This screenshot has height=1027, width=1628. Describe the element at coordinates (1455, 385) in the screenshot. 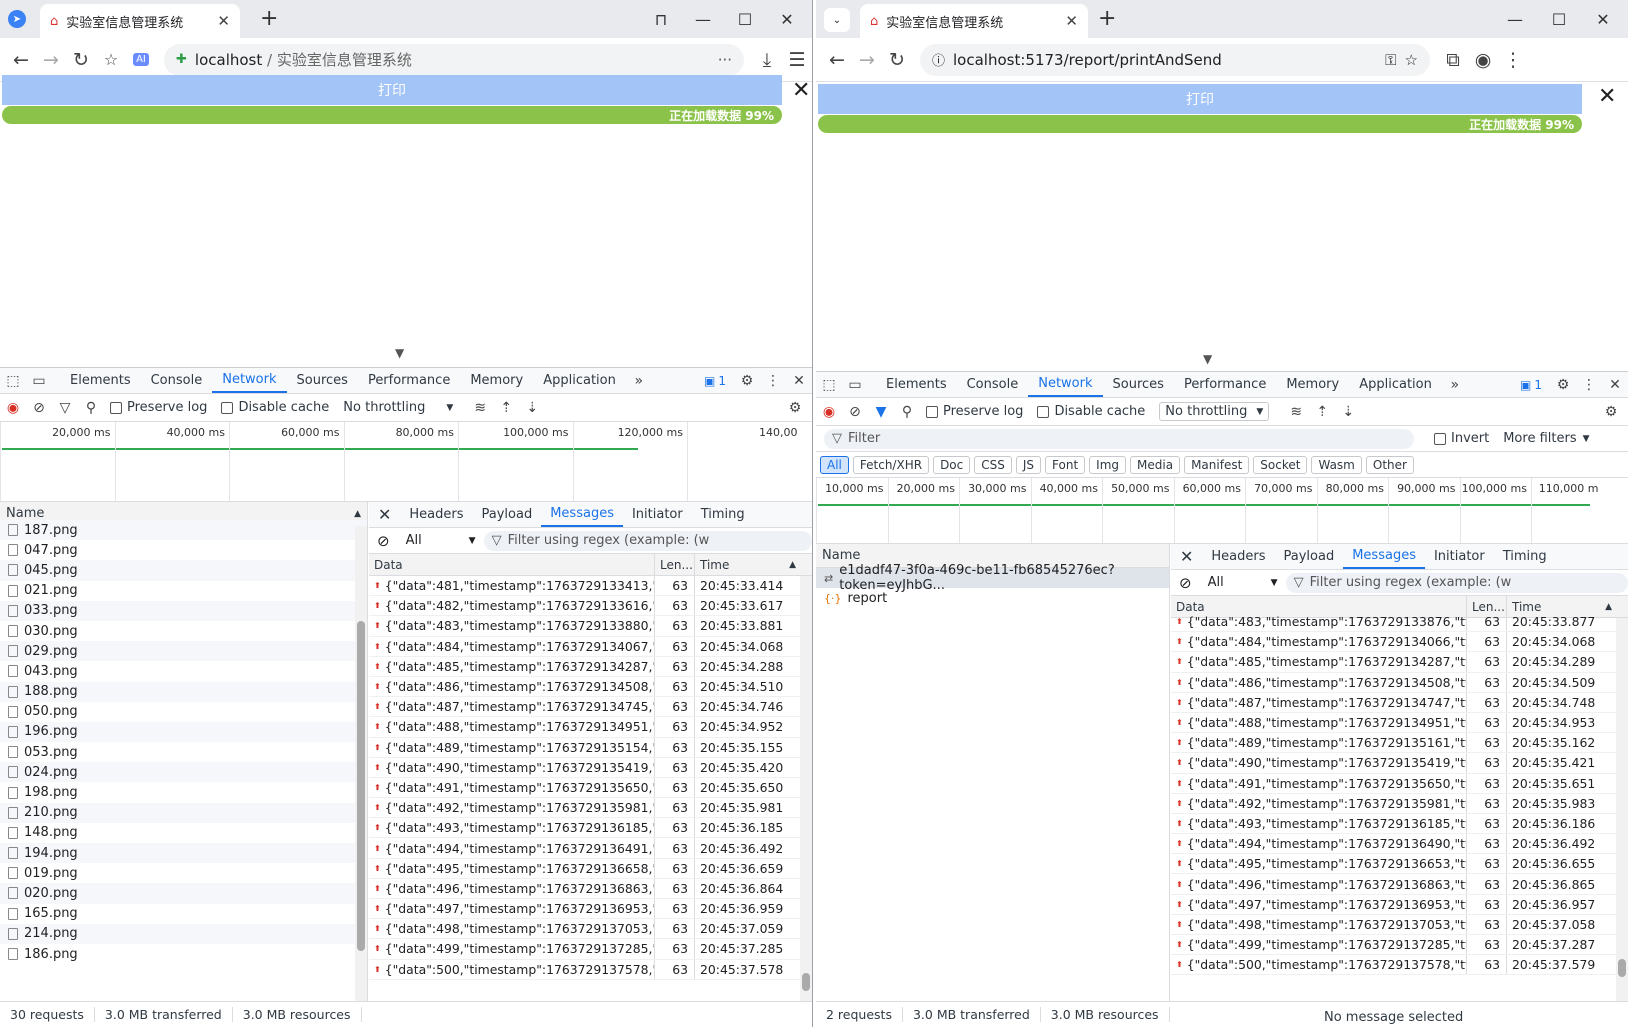

I see `more-tabs-icon: »` at that location.